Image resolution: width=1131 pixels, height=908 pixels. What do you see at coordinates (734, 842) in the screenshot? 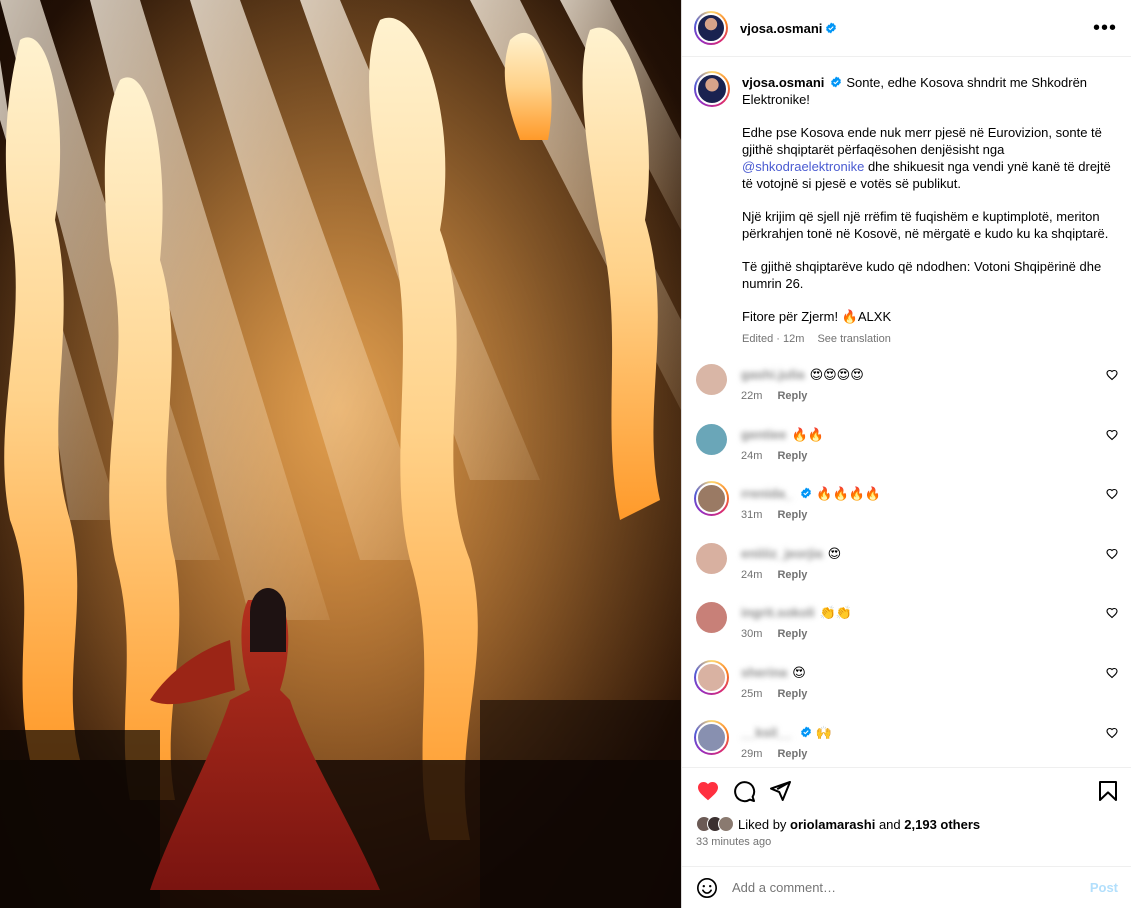
I see `post-time: 33 minutes ago` at bounding box center [734, 842].